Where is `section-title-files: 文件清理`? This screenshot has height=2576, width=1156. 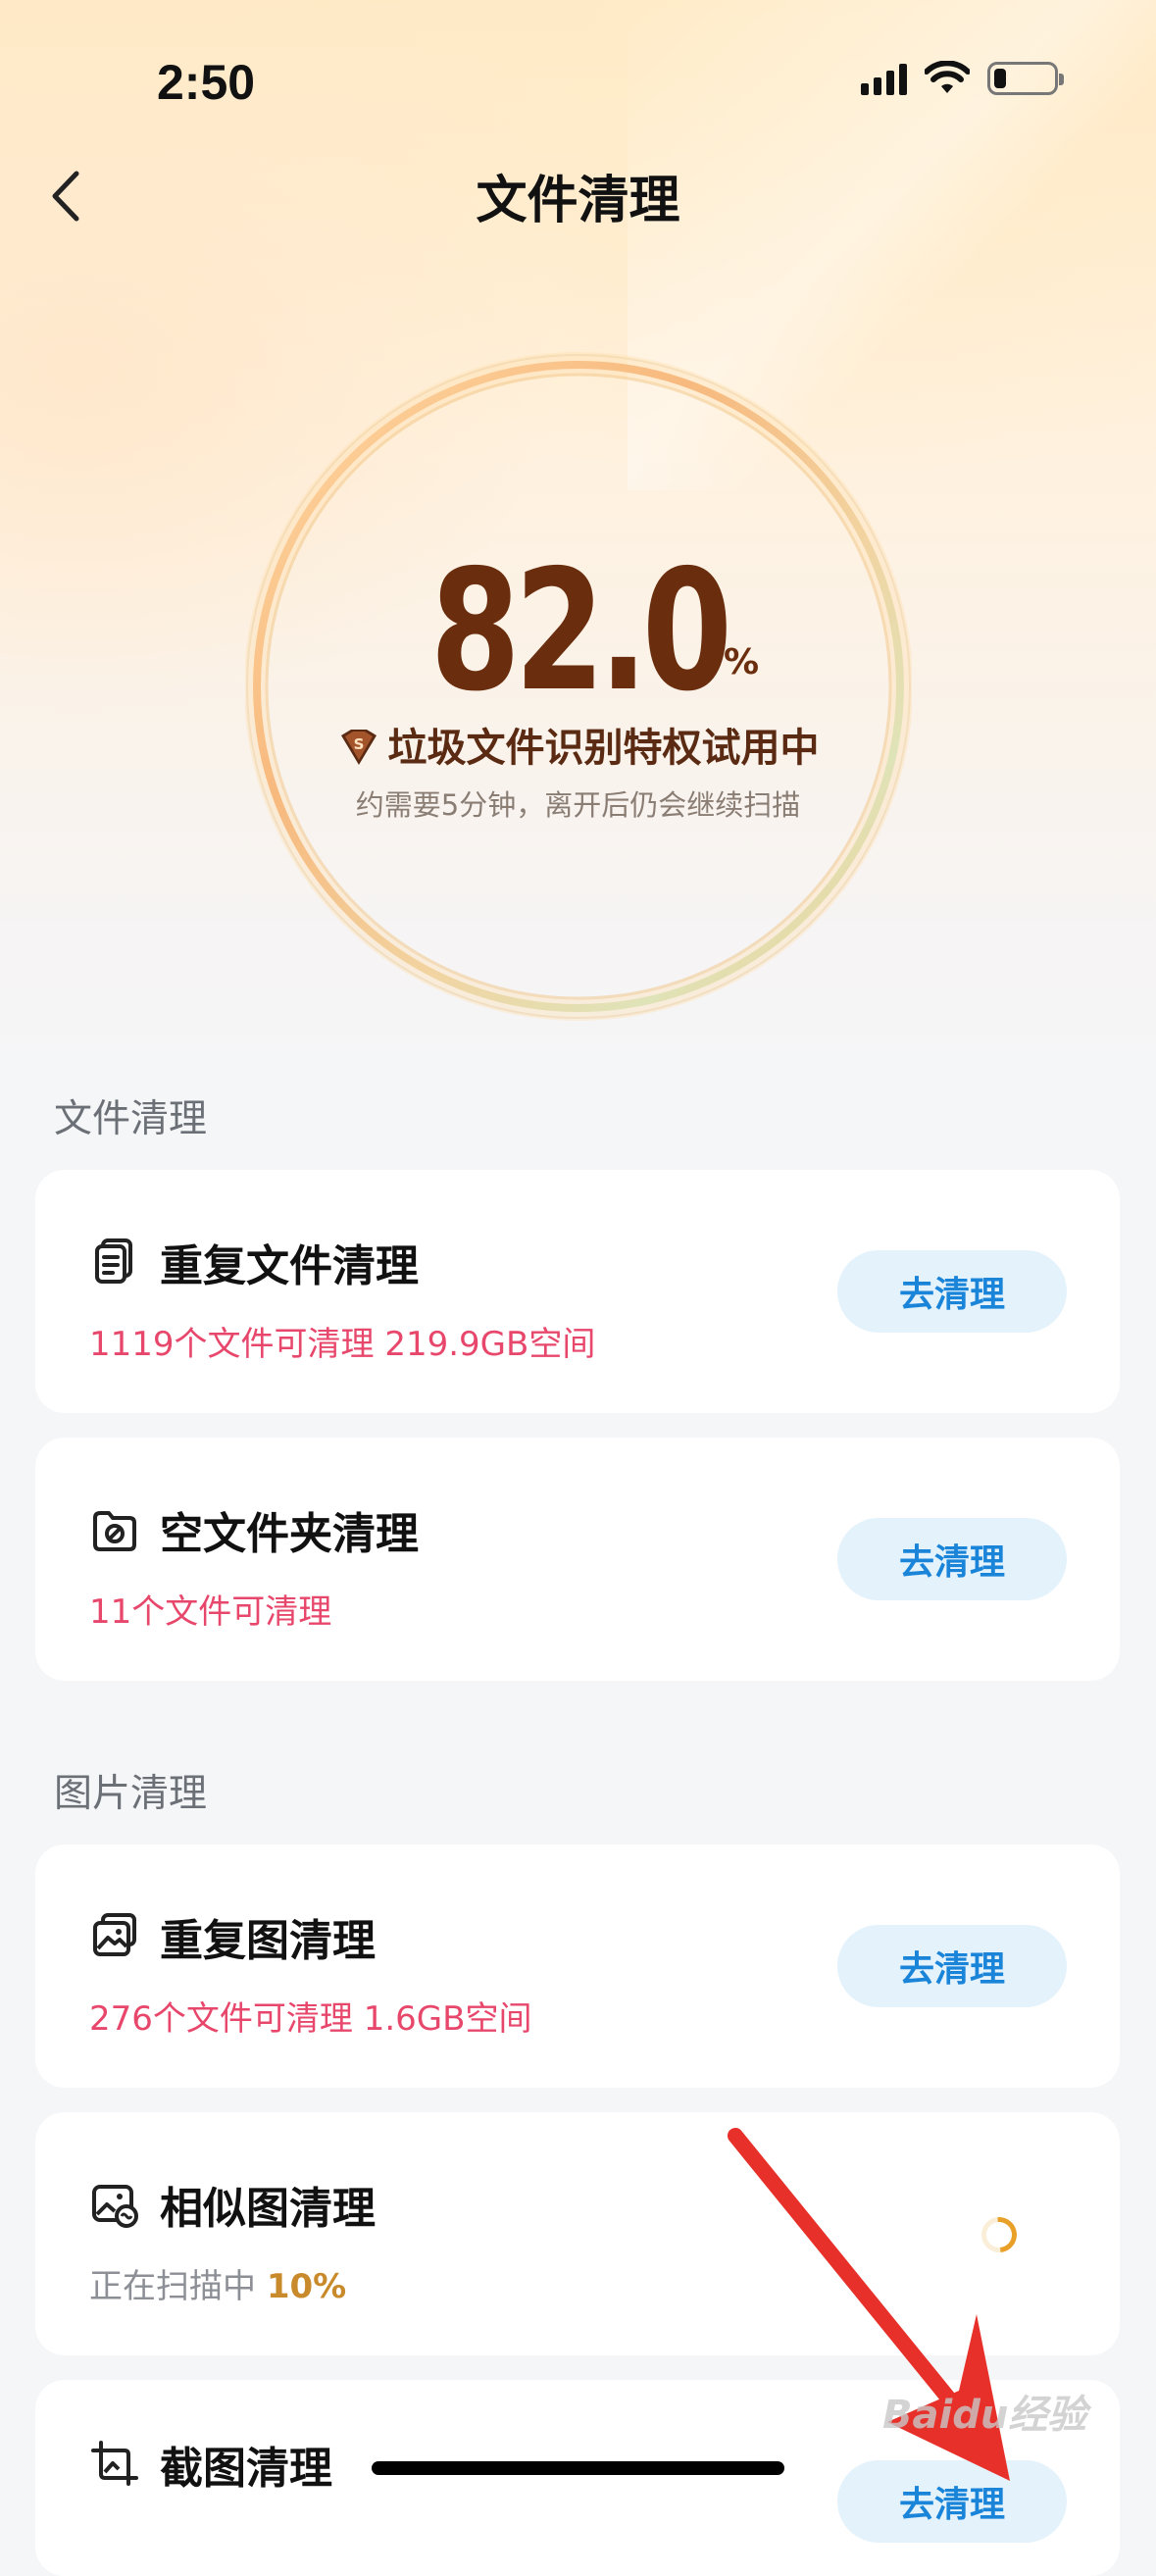 section-title-files: 文件清理 is located at coordinates (131, 1119).